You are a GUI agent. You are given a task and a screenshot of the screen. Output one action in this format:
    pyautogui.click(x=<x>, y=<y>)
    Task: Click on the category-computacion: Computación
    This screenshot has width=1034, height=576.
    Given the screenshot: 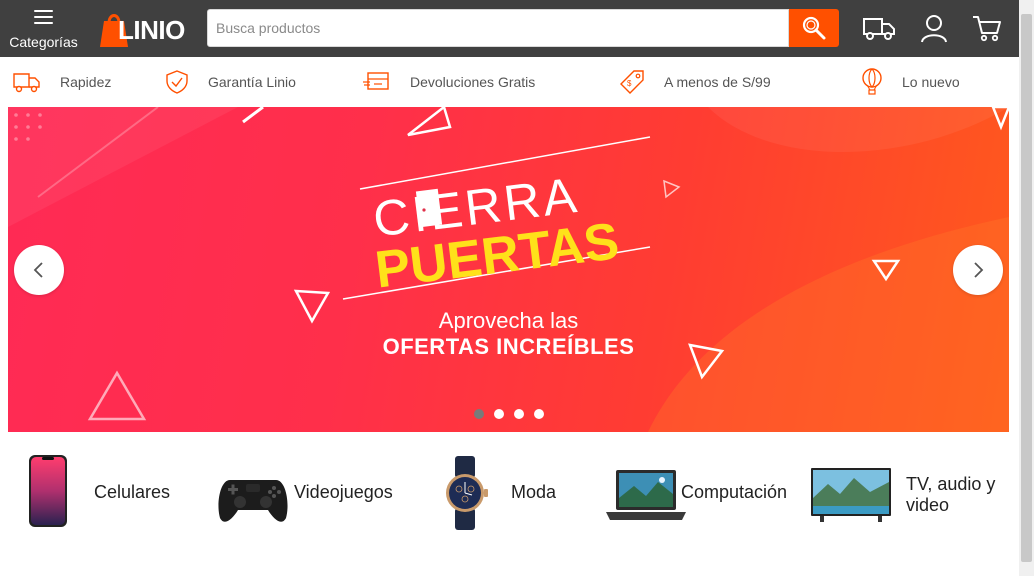 What is the action you would take?
    pyautogui.click(x=701, y=492)
    